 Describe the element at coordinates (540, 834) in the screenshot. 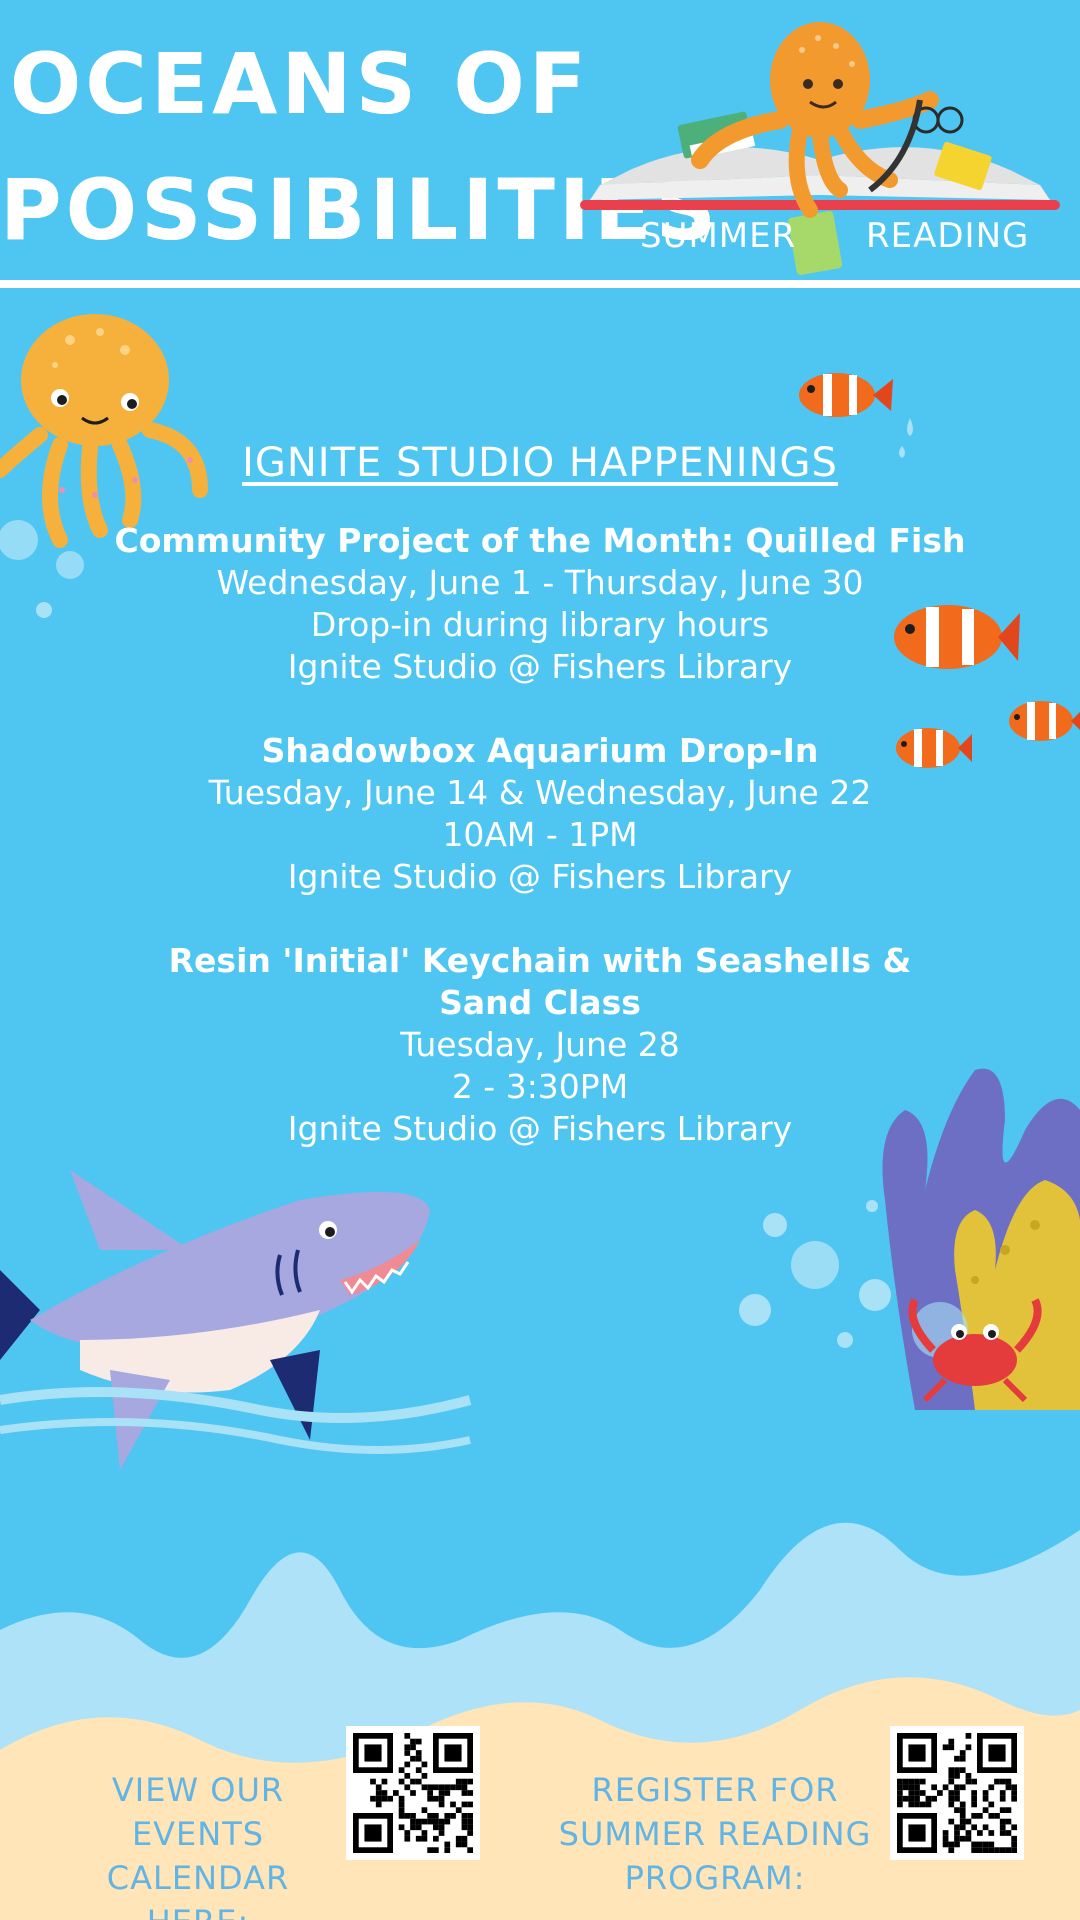

I see `event-time: 10AM - 1PM` at that location.